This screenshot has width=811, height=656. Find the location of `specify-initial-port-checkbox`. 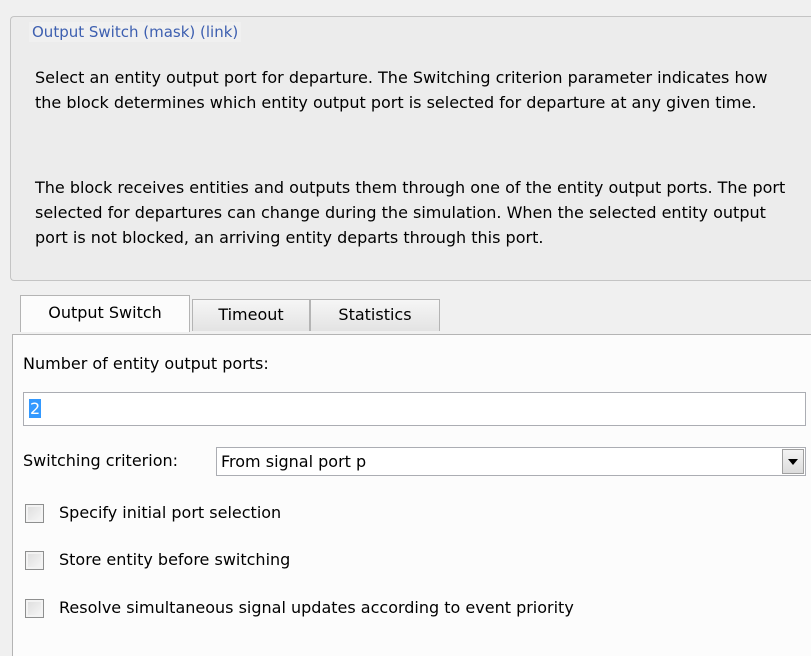

specify-initial-port-checkbox is located at coordinates (34, 513).